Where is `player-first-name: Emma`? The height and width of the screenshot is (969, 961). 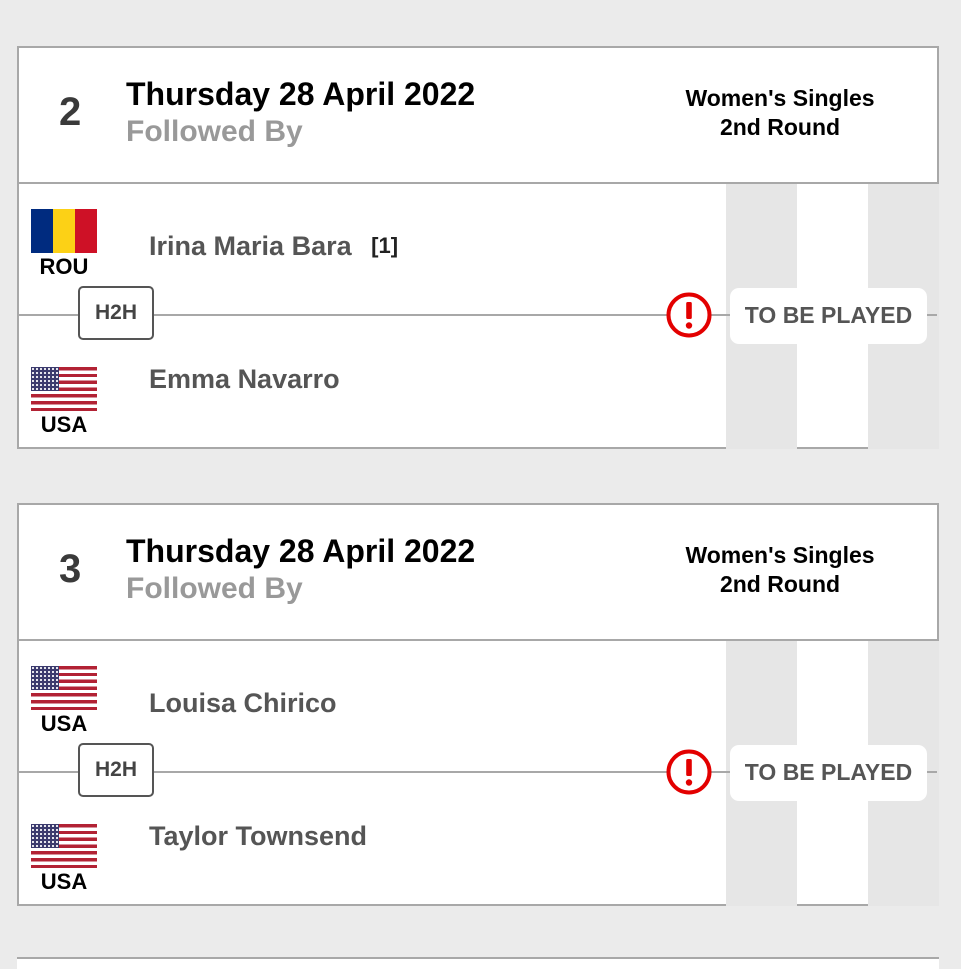
player-first-name: Emma is located at coordinates (190, 379).